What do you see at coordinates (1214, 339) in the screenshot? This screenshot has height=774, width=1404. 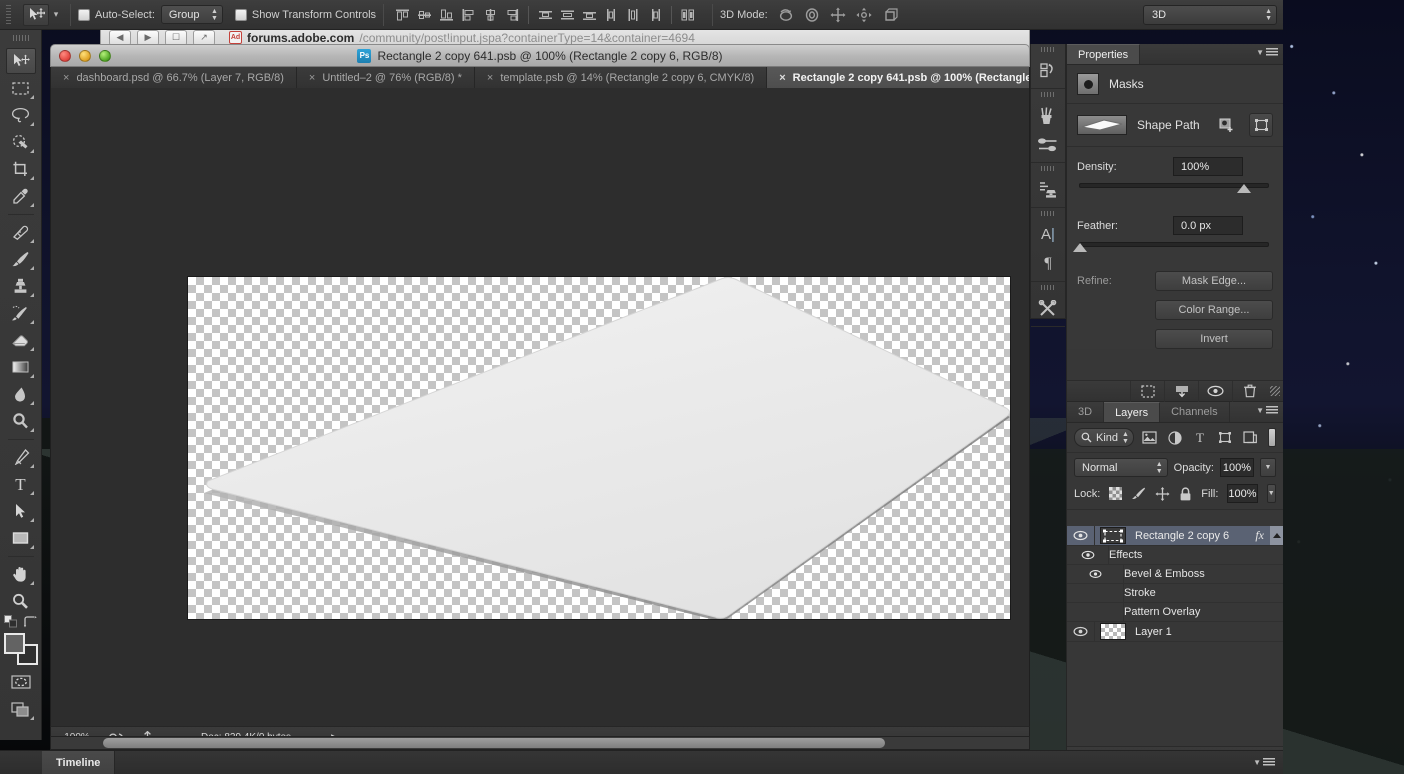 I see `invert-button: Invert` at bounding box center [1214, 339].